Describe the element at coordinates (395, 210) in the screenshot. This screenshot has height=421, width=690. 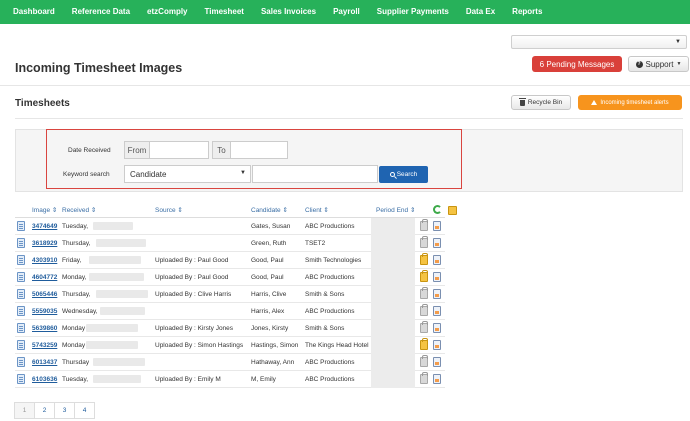
I see `col-header-period-end: Period End ⇕` at that location.